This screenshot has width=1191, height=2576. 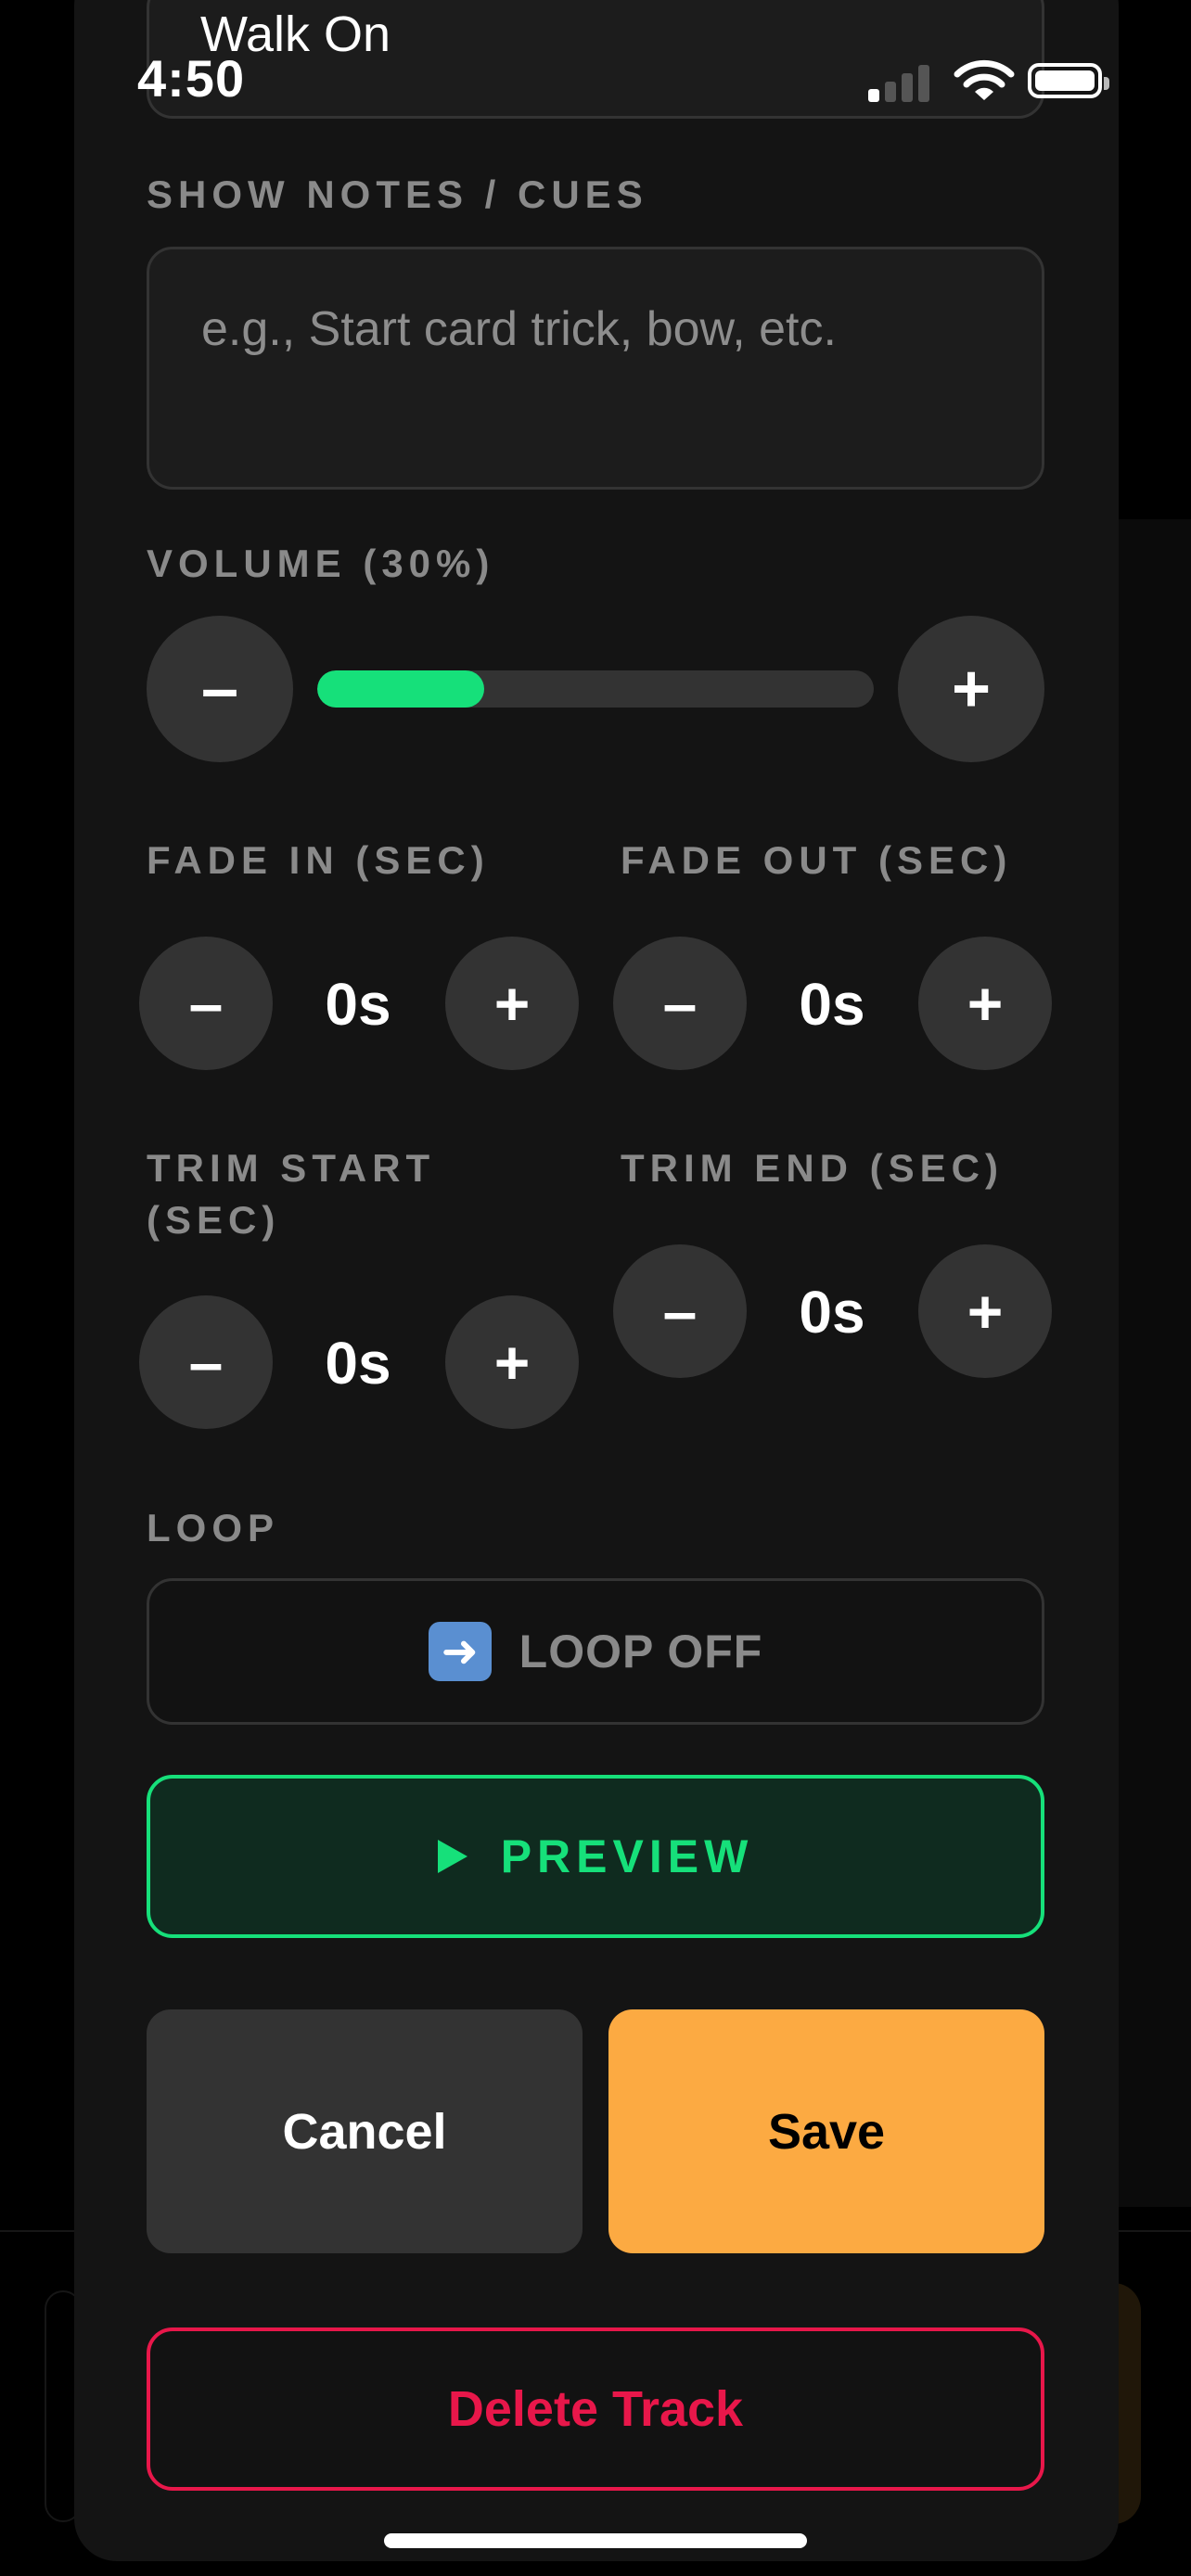 What do you see at coordinates (400, 689) in the screenshot?
I see `volume-slider-fill` at bounding box center [400, 689].